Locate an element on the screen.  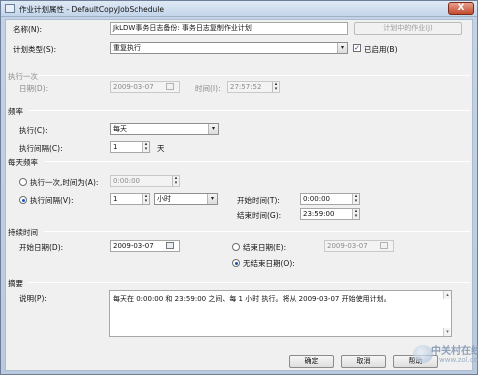
daily-frequency-section-title: 每天频率 is located at coordinates (23, 162).